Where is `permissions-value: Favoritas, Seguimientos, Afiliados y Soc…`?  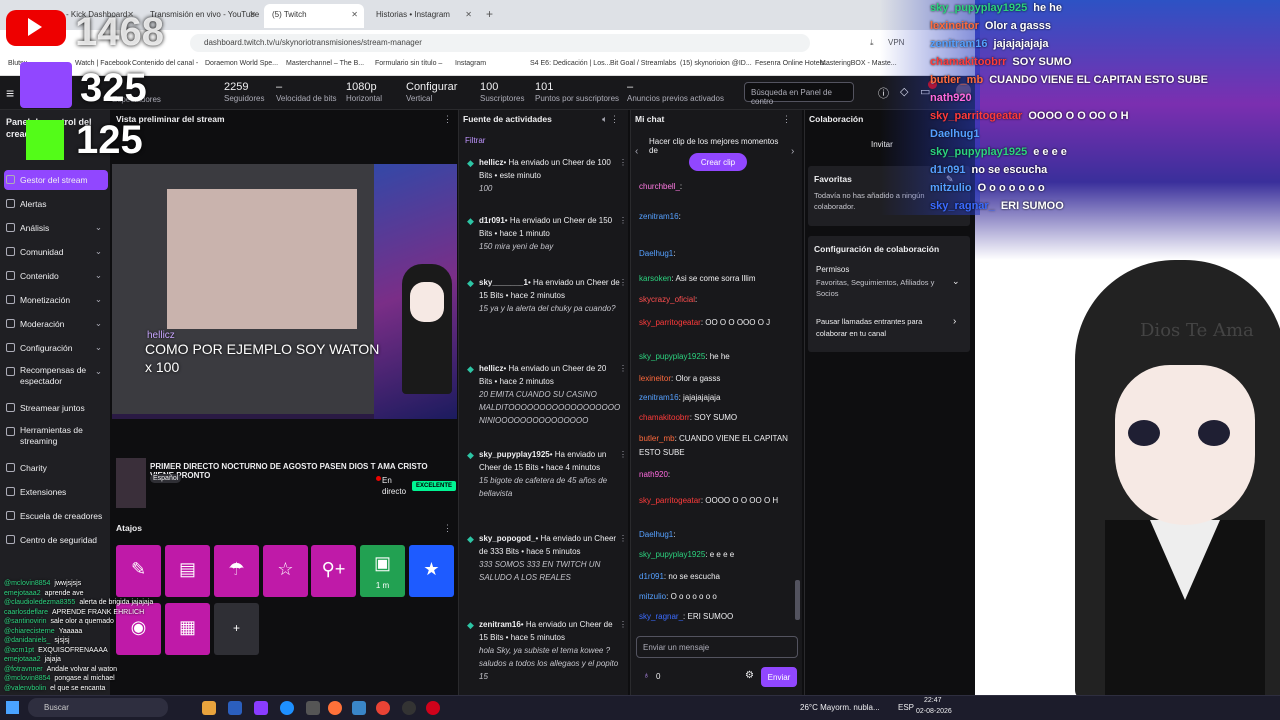 permissions-value: Favoritas, Seguimientos, Afiliados y Soc… is located at coordinates (878, 288).